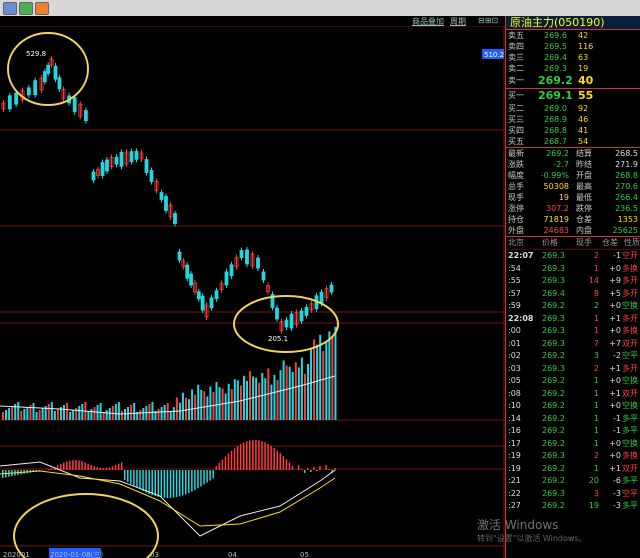  What do you see at coordinates (573, 506) in the screenshot?
I see `tick-row: :27 269.2 19 -3 多平` at bounding box center [573, 506].